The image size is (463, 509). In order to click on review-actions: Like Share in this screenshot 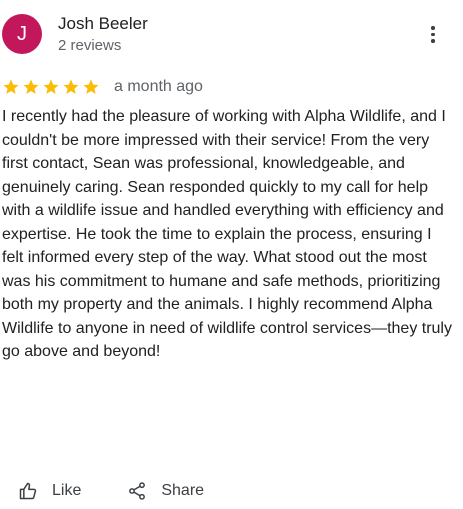, I will do `click(111, 491)`.